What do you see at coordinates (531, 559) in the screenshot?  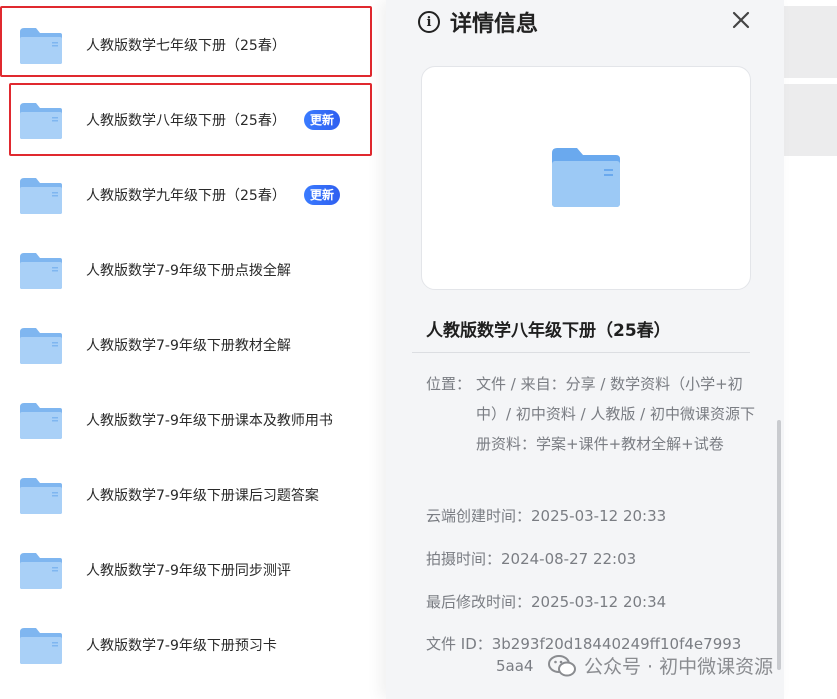 I see `shot-time: 拍摄时间：2024-08-27 22:03` at bounding box center [531, 559].